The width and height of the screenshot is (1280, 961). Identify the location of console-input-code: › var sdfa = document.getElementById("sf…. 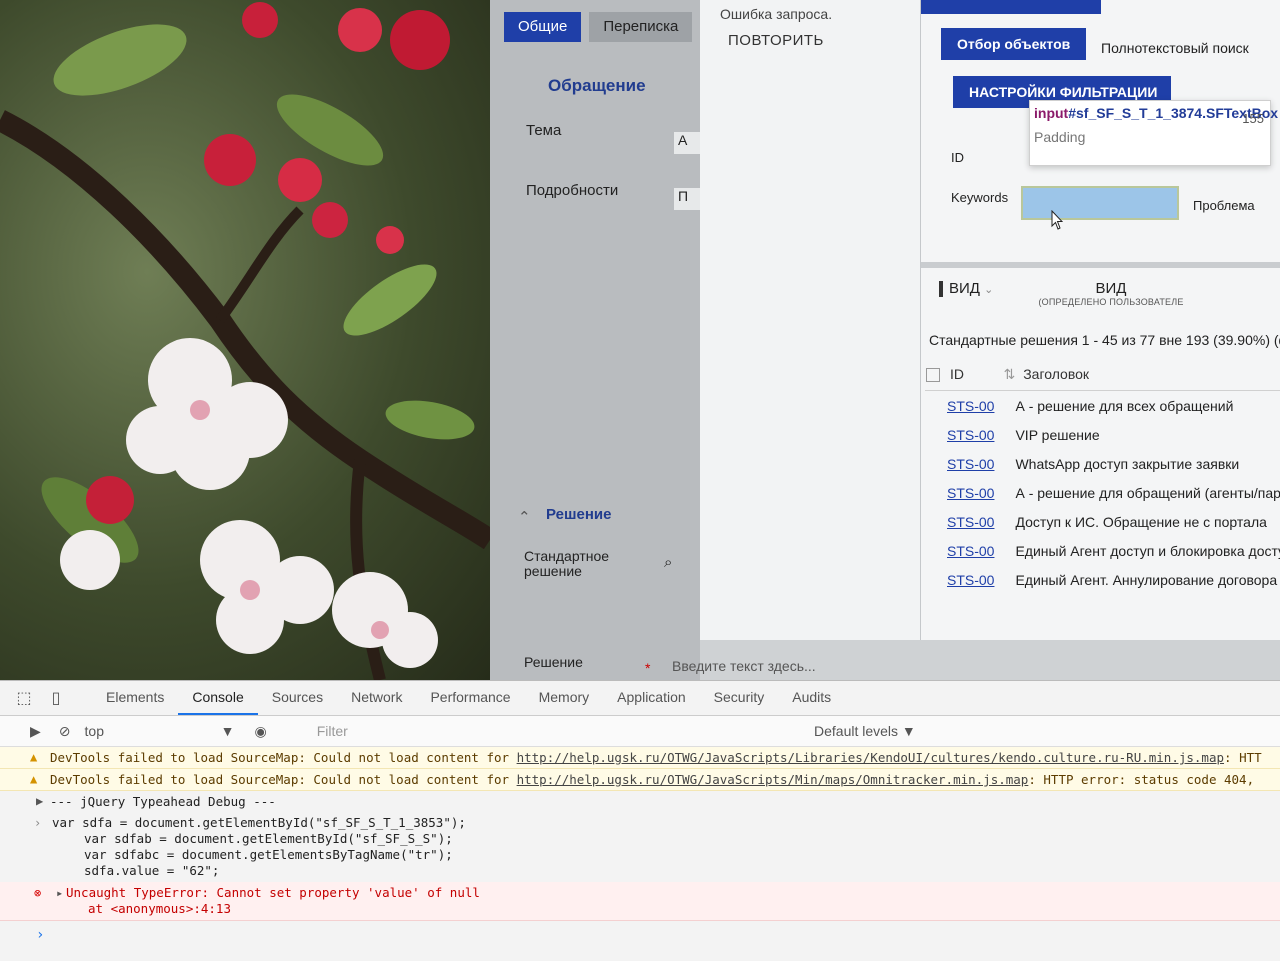
(640, 847).